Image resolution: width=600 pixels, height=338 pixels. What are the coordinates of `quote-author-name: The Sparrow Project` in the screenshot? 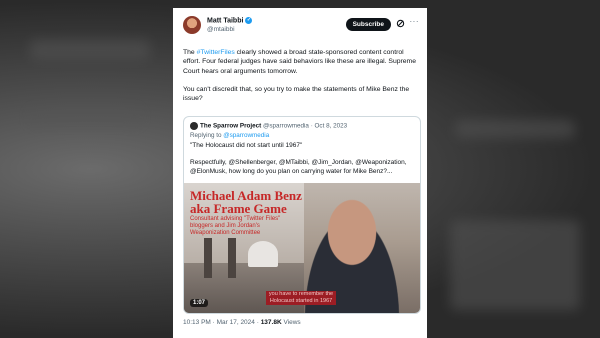 It's located at (230, 126).